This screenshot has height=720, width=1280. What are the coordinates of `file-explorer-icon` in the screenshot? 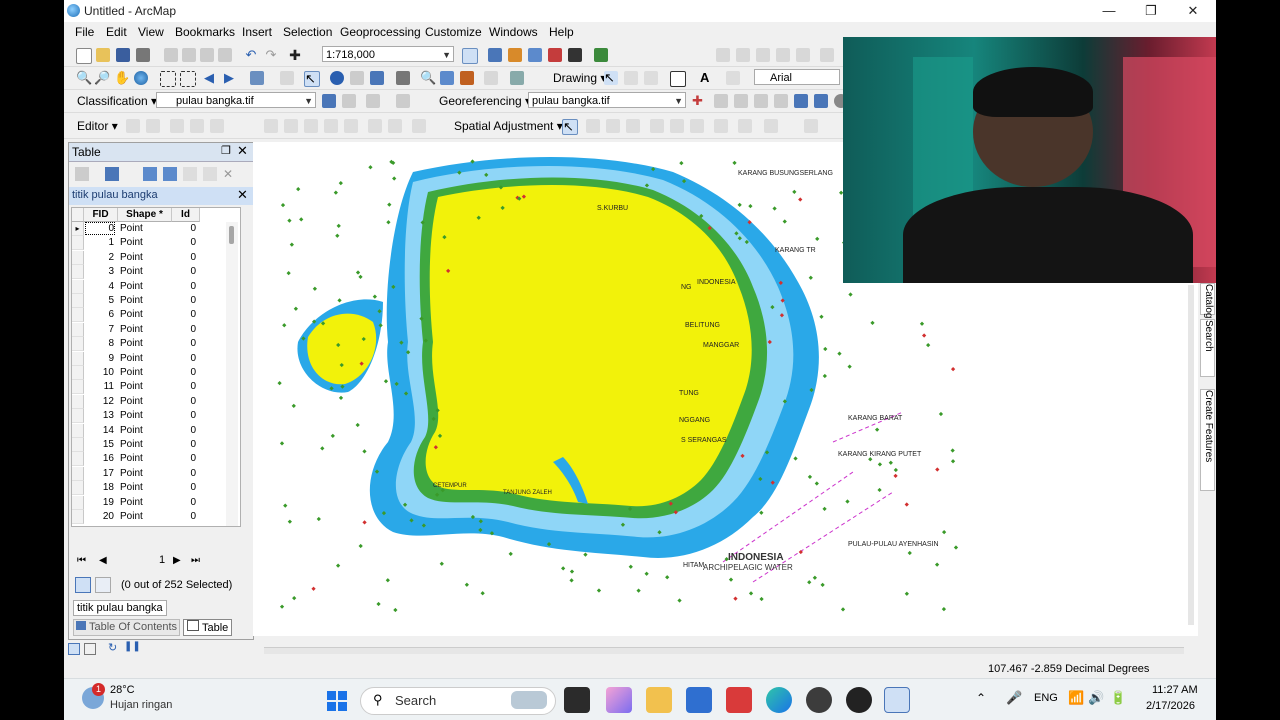 It's located at (659, 700).